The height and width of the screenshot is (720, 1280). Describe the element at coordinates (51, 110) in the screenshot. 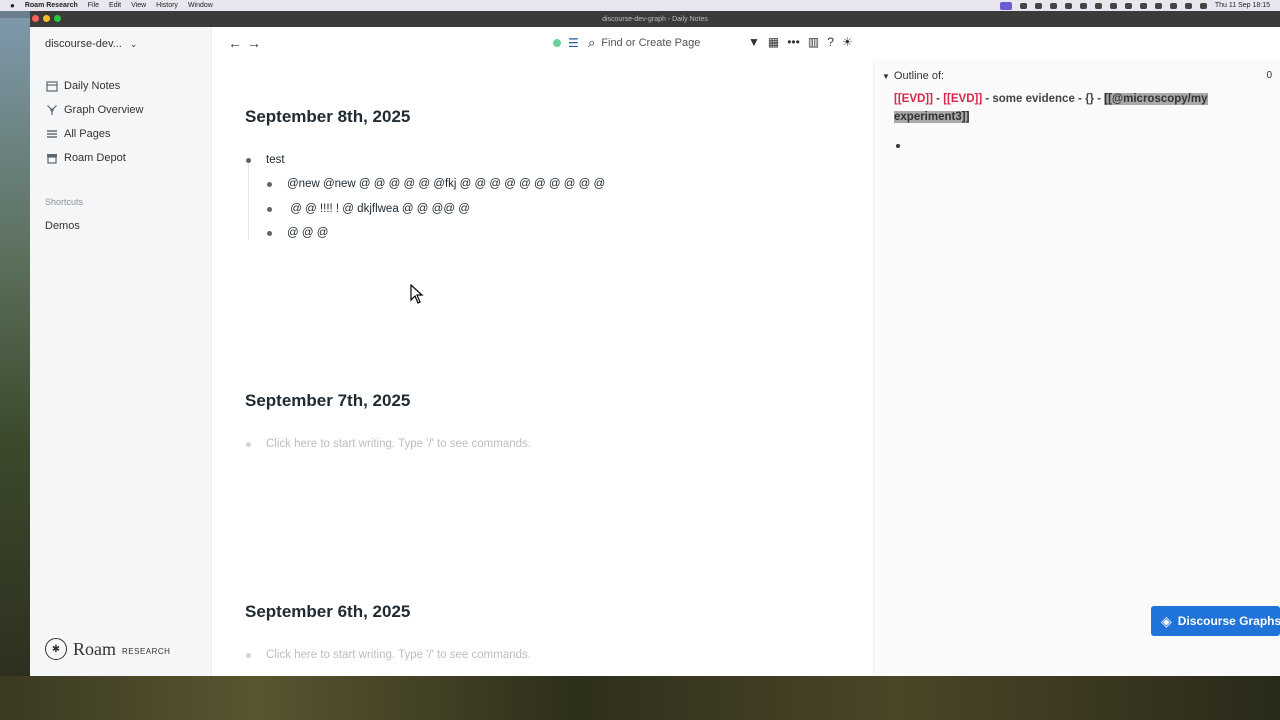

I see `graph-icon` at that location.